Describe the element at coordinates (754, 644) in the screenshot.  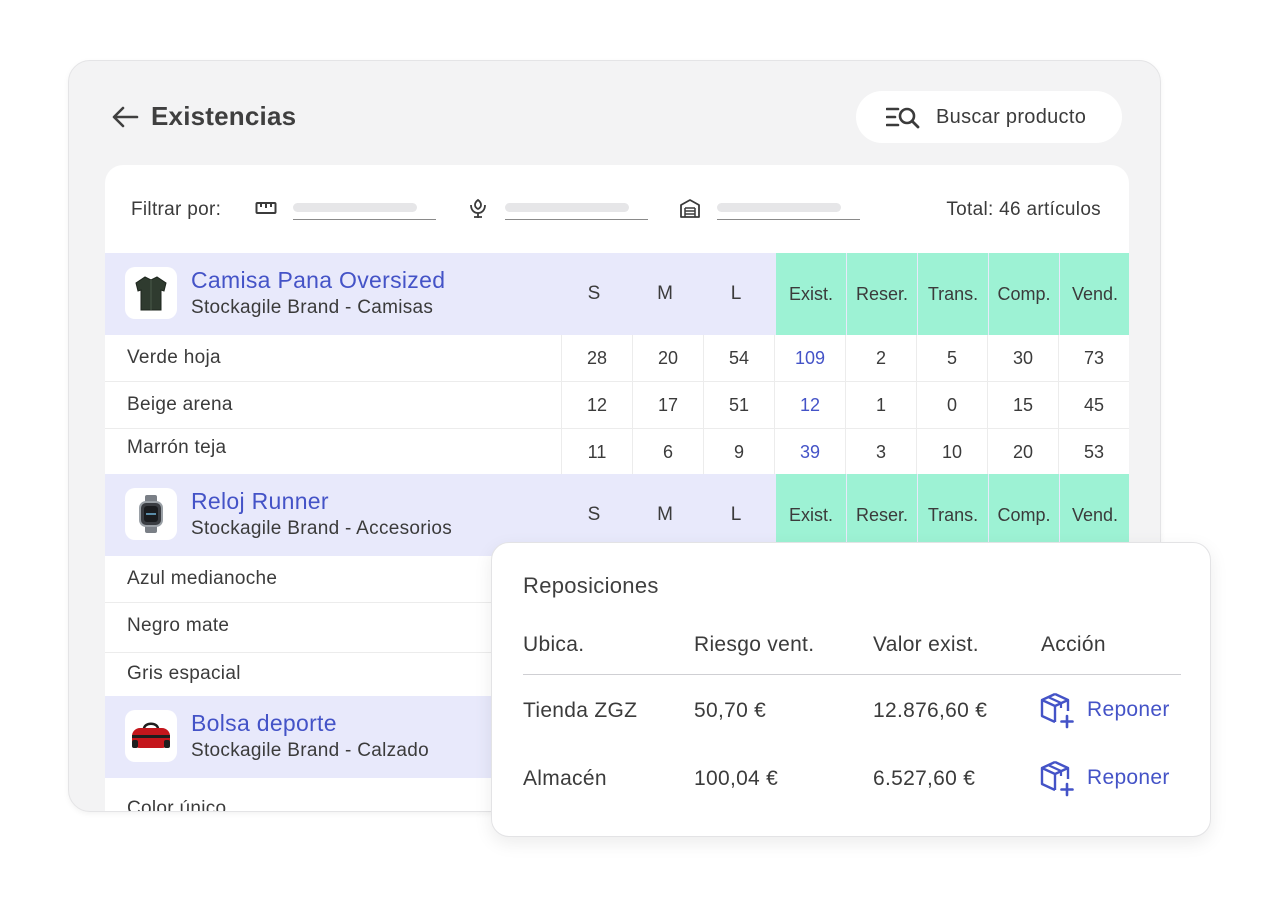
I see `header-sales-risk: Riesgo vent.` at that location.